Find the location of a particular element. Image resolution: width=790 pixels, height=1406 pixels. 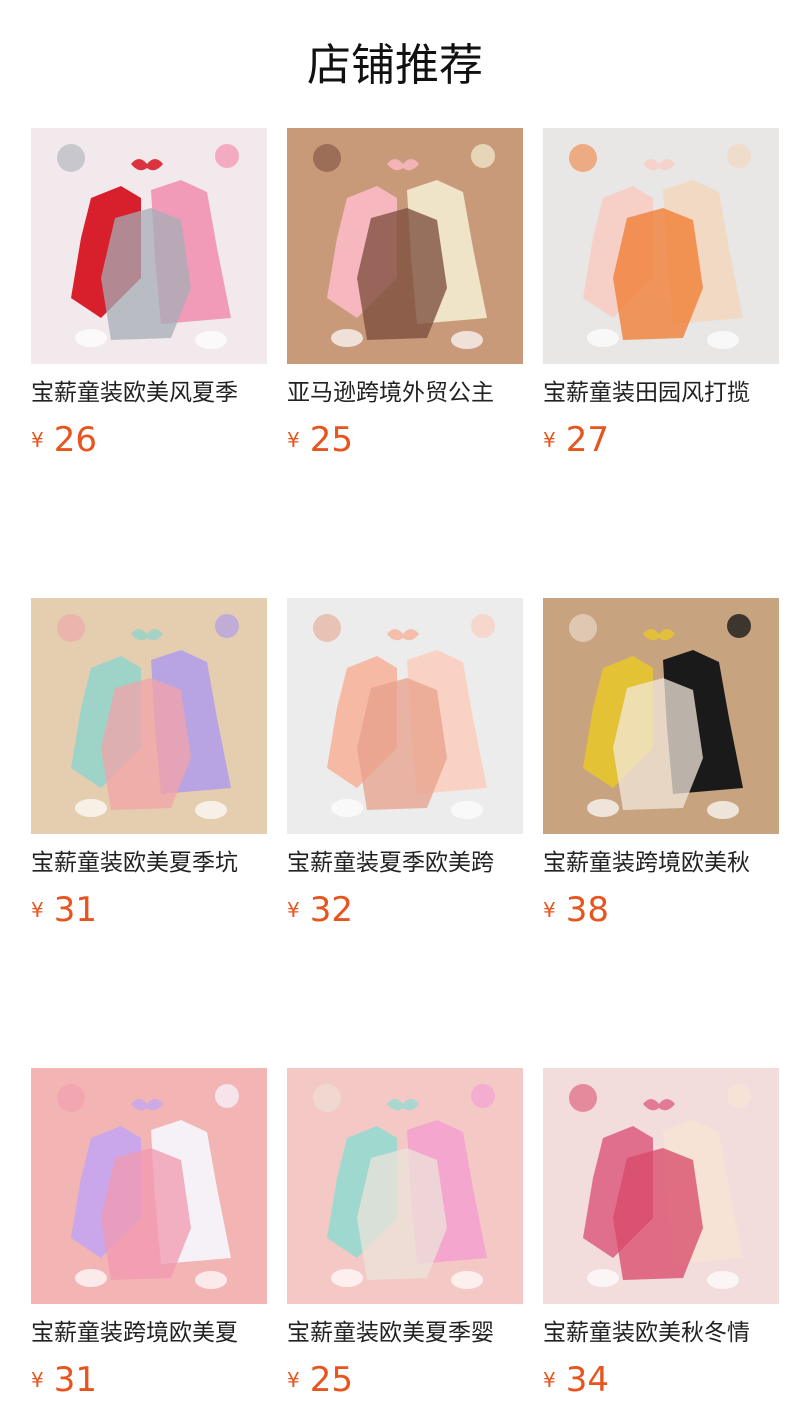

daisy-overalls-image is located at coordinates (149, 716).